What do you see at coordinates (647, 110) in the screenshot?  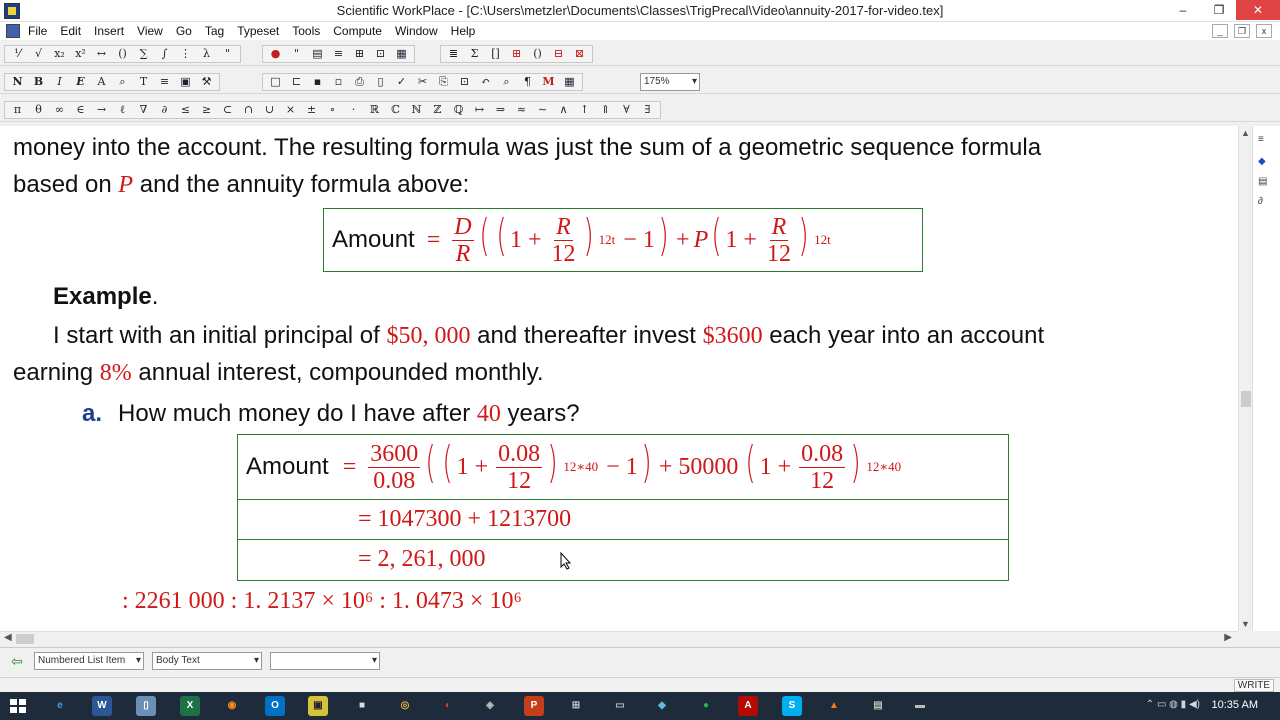 I see `exists-icon: ∃` at bounding box center [647, 110].